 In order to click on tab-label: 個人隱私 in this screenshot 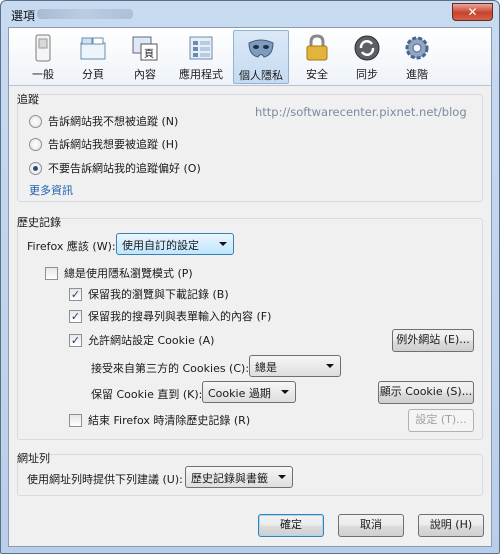, I will do `click(261, 75)`.